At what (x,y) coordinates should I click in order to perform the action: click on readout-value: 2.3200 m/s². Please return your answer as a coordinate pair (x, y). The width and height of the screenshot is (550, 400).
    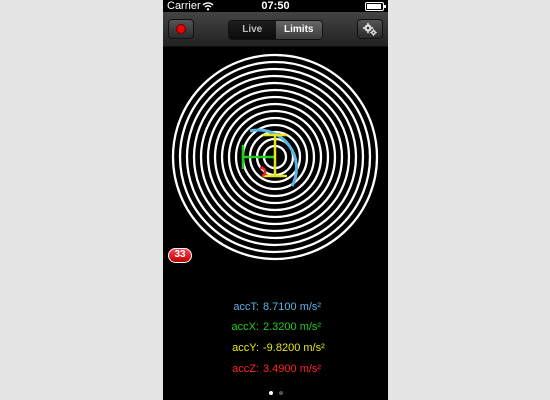
    Looking at the image, I should click on (292, 327).